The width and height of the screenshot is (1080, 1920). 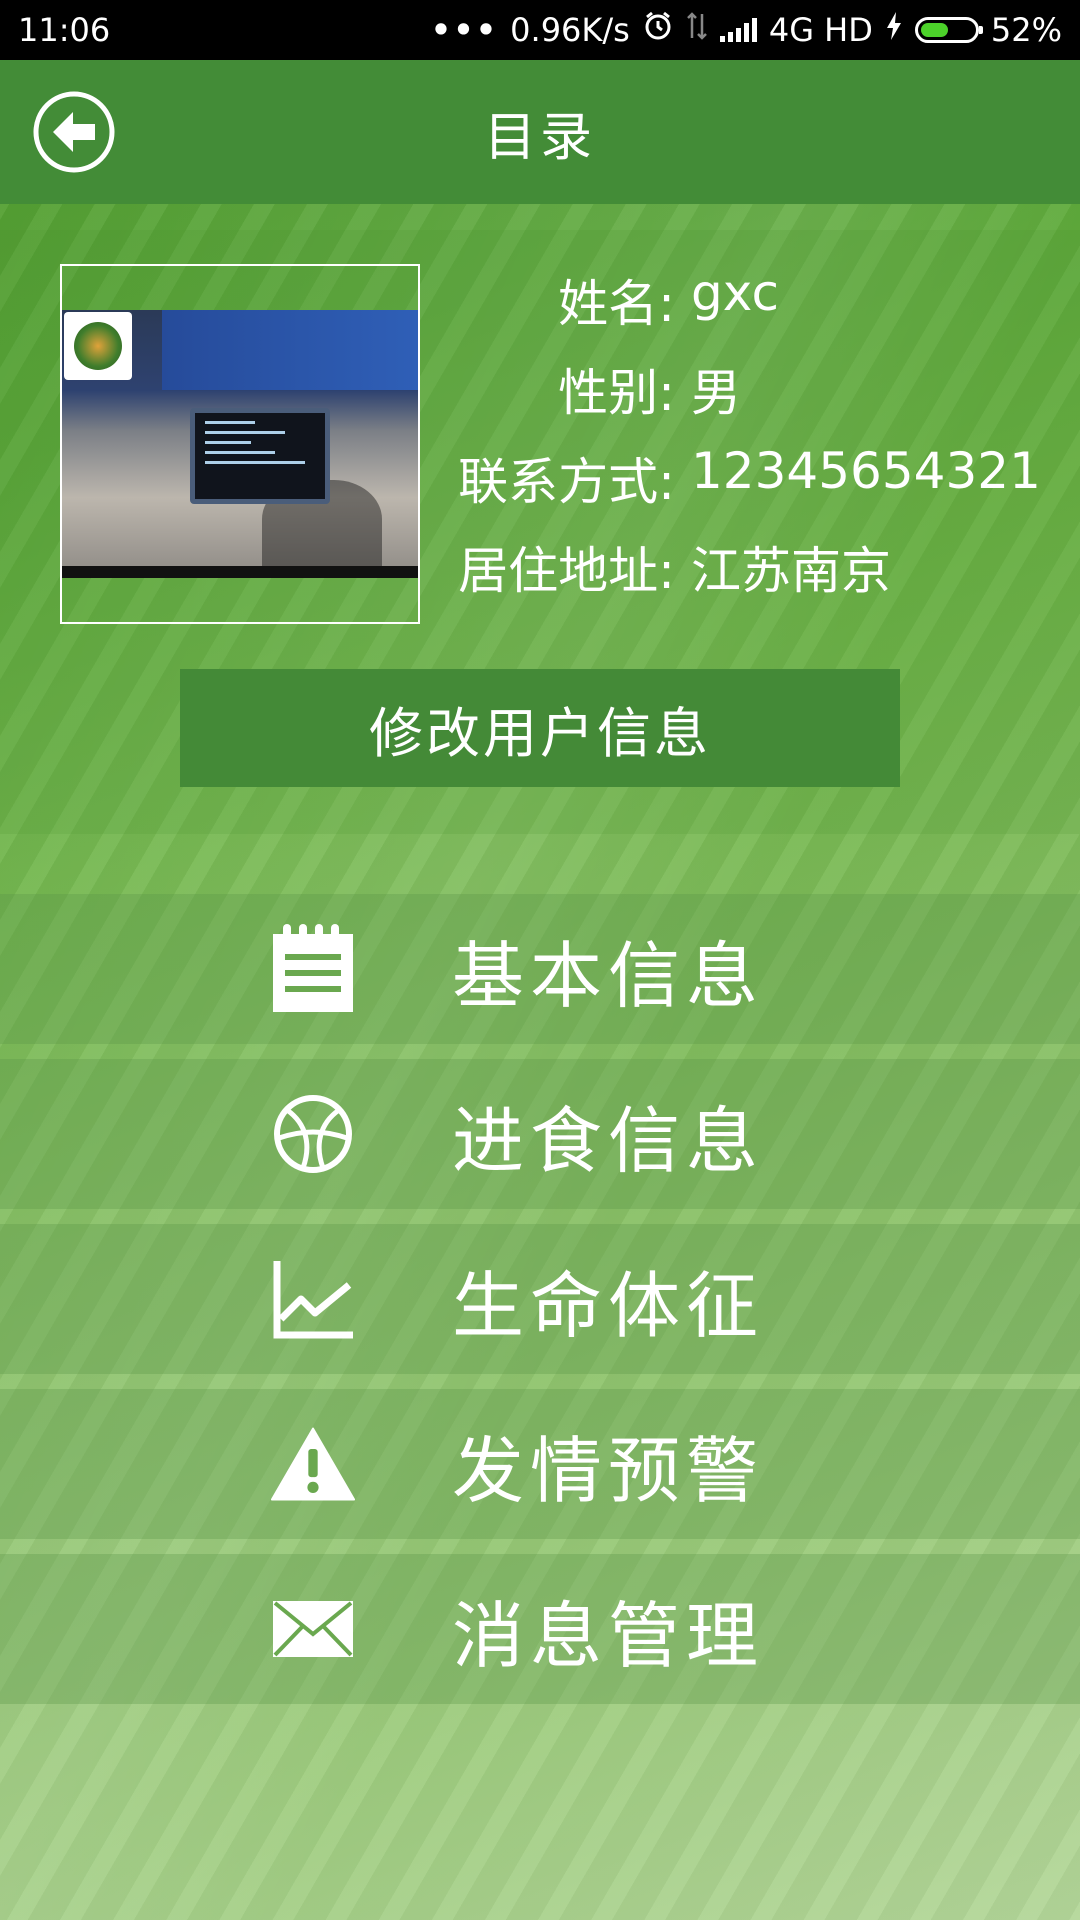 I want to click on basketball-icon, so click(x=313, y=1134).